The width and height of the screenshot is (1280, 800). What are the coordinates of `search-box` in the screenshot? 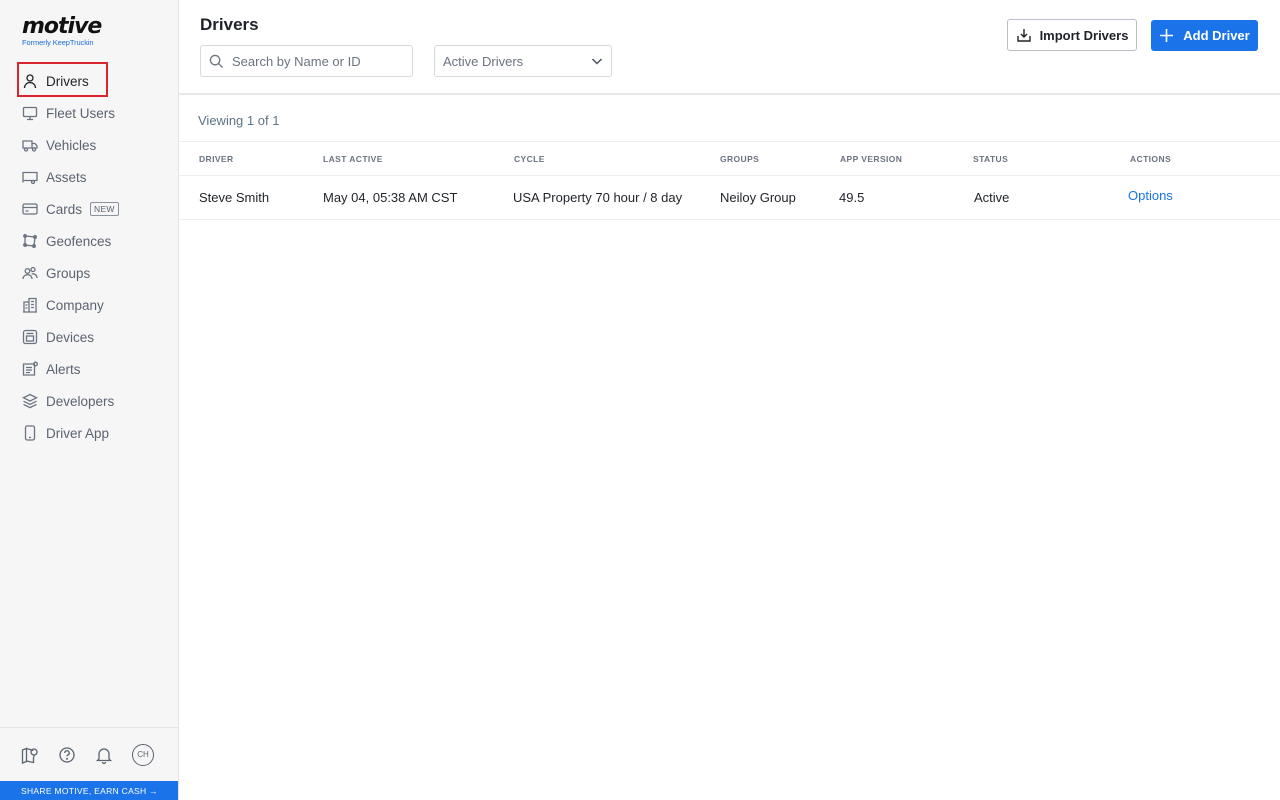 It's located at (306, 61).